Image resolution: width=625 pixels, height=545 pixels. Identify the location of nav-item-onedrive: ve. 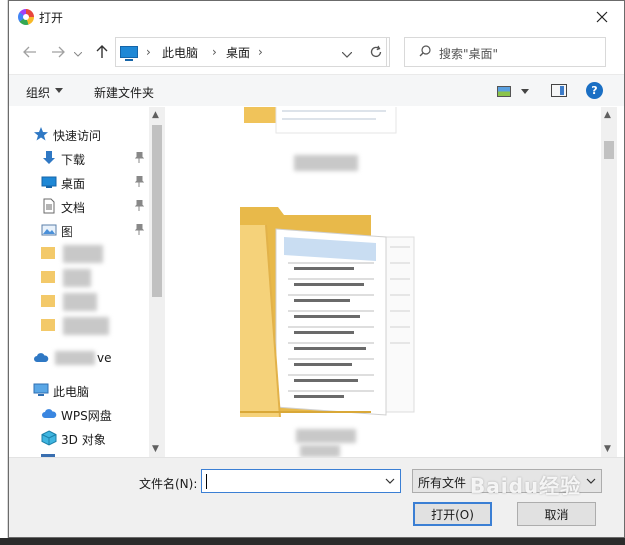
(79, 358).